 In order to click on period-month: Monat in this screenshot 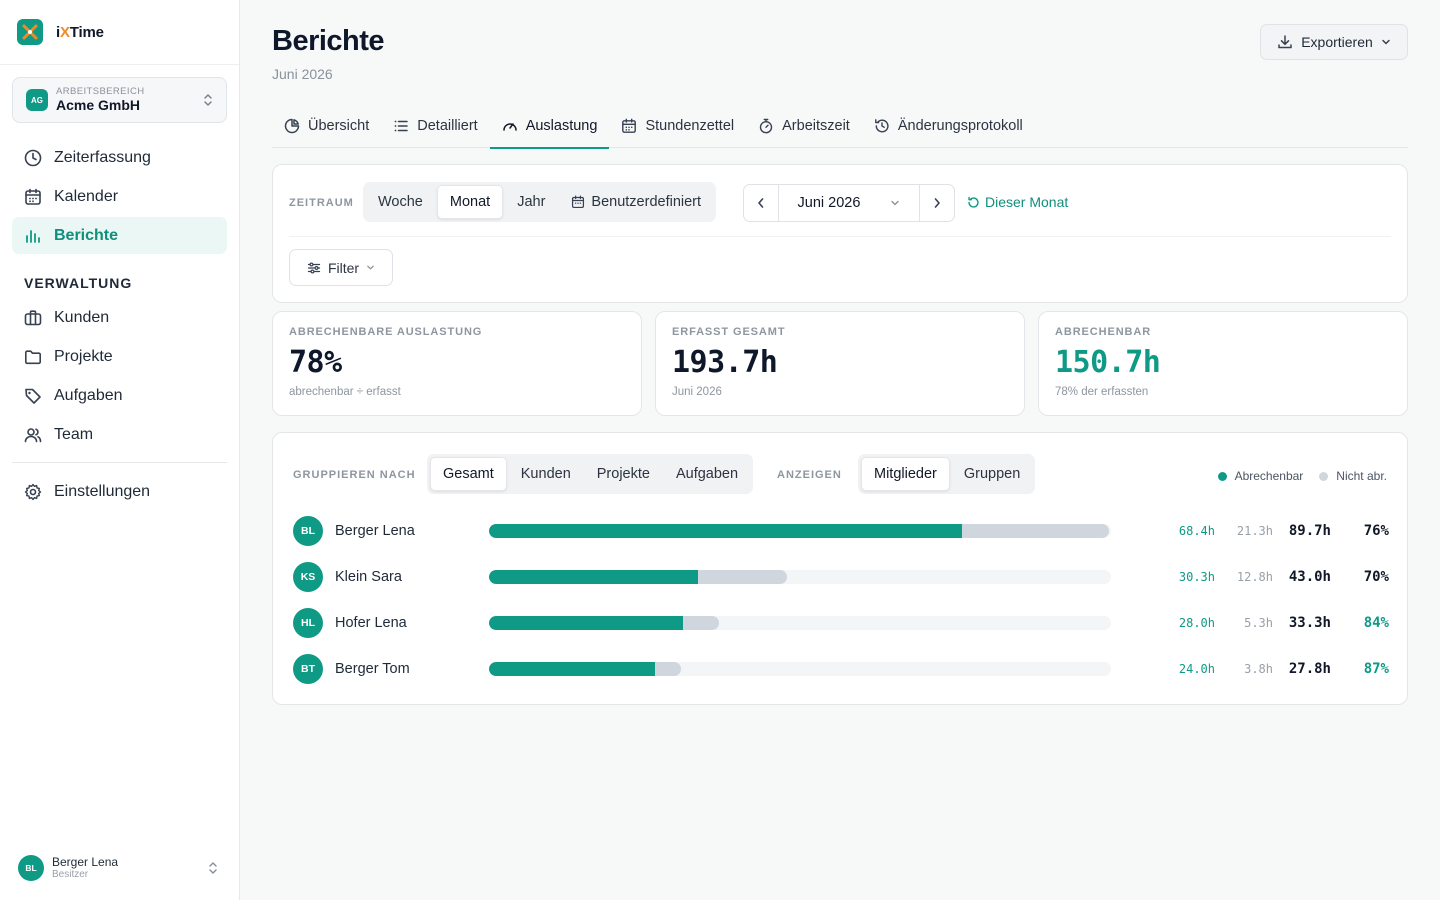, I will do `click(470, 202)`.